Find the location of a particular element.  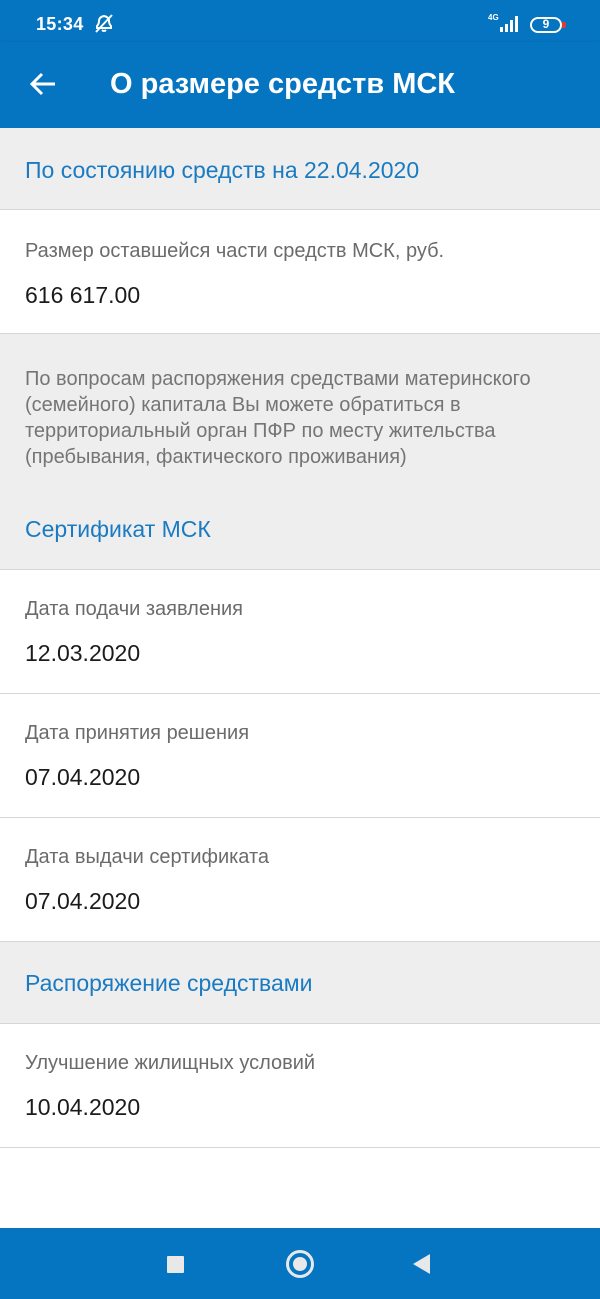

app-bar: О размере средств МСК is located at coordinates (300, 85).